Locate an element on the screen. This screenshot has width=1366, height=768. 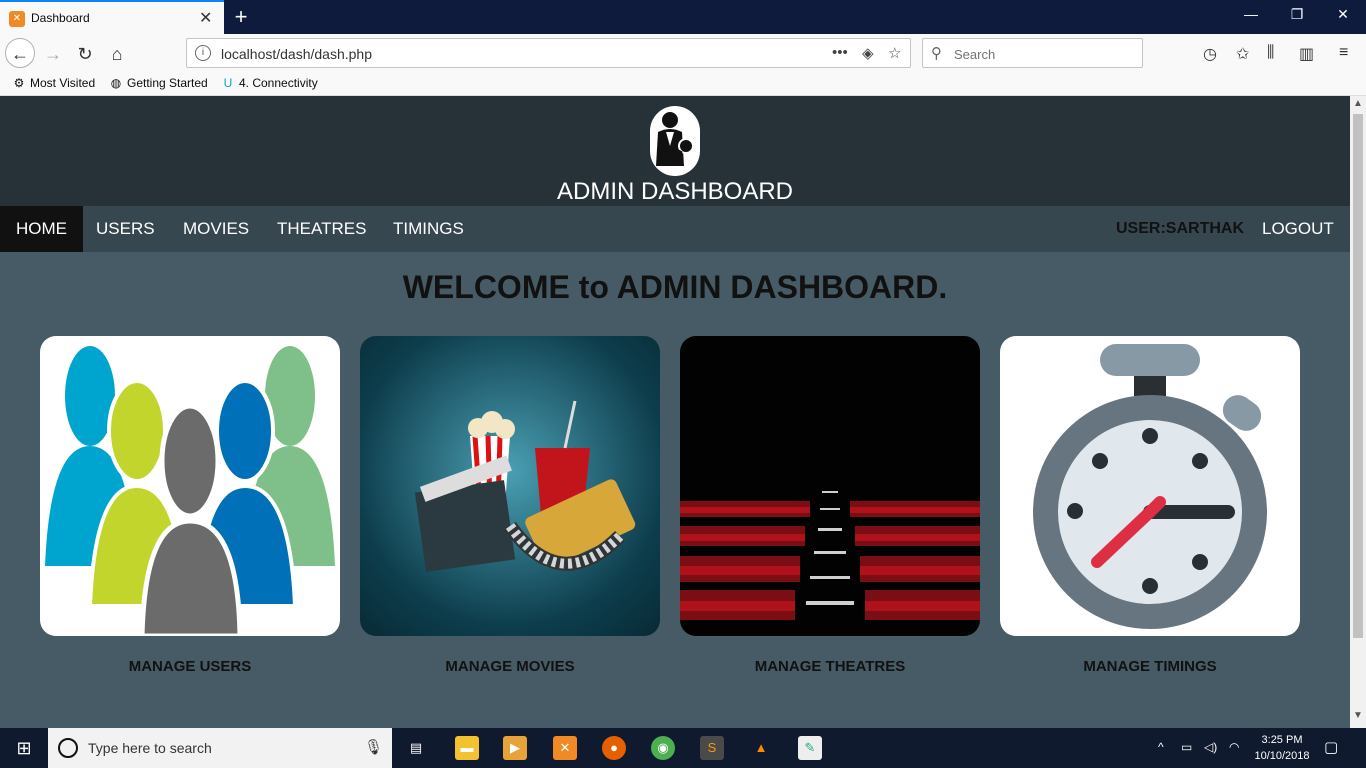
scroll-down-icon: ▼ is located at coordinates (1358, 715).